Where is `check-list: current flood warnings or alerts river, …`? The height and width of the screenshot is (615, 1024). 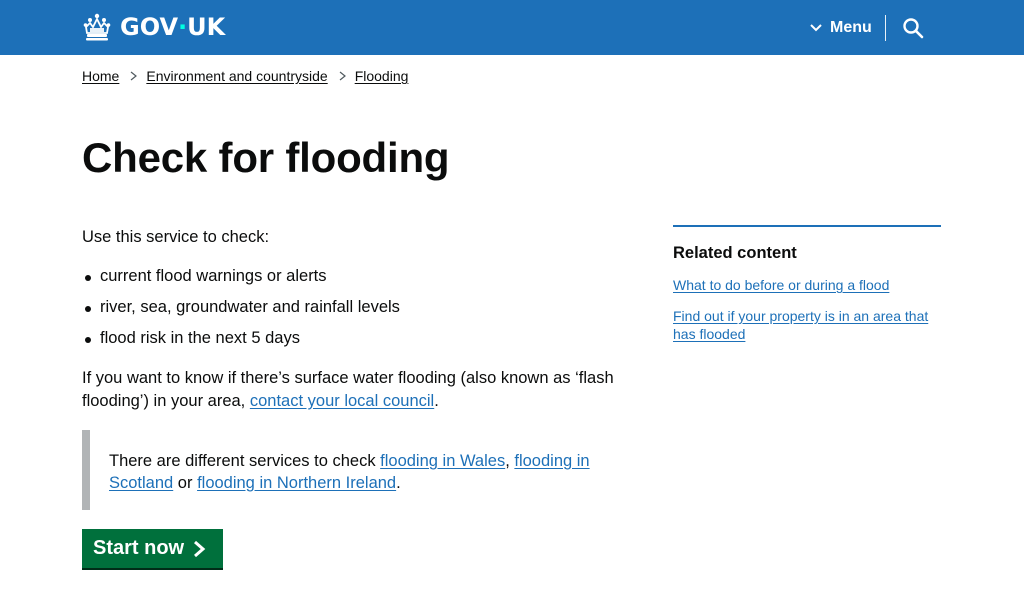
check-list: current flood warnings or alerts river, … is located at coordinates (362, 307).